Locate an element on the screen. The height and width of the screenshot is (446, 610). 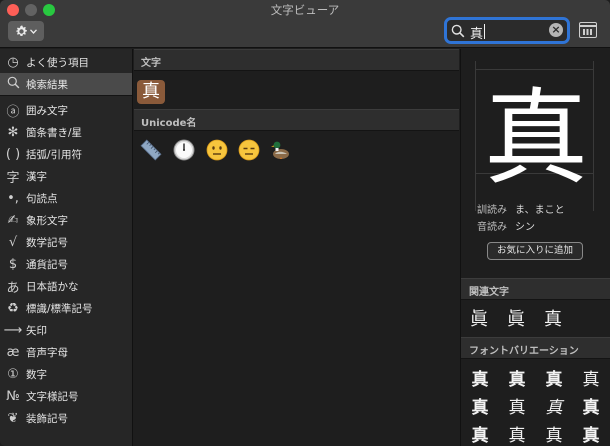
sidebar-item-label: よく使う項目 is located at coordinates (57, 62).